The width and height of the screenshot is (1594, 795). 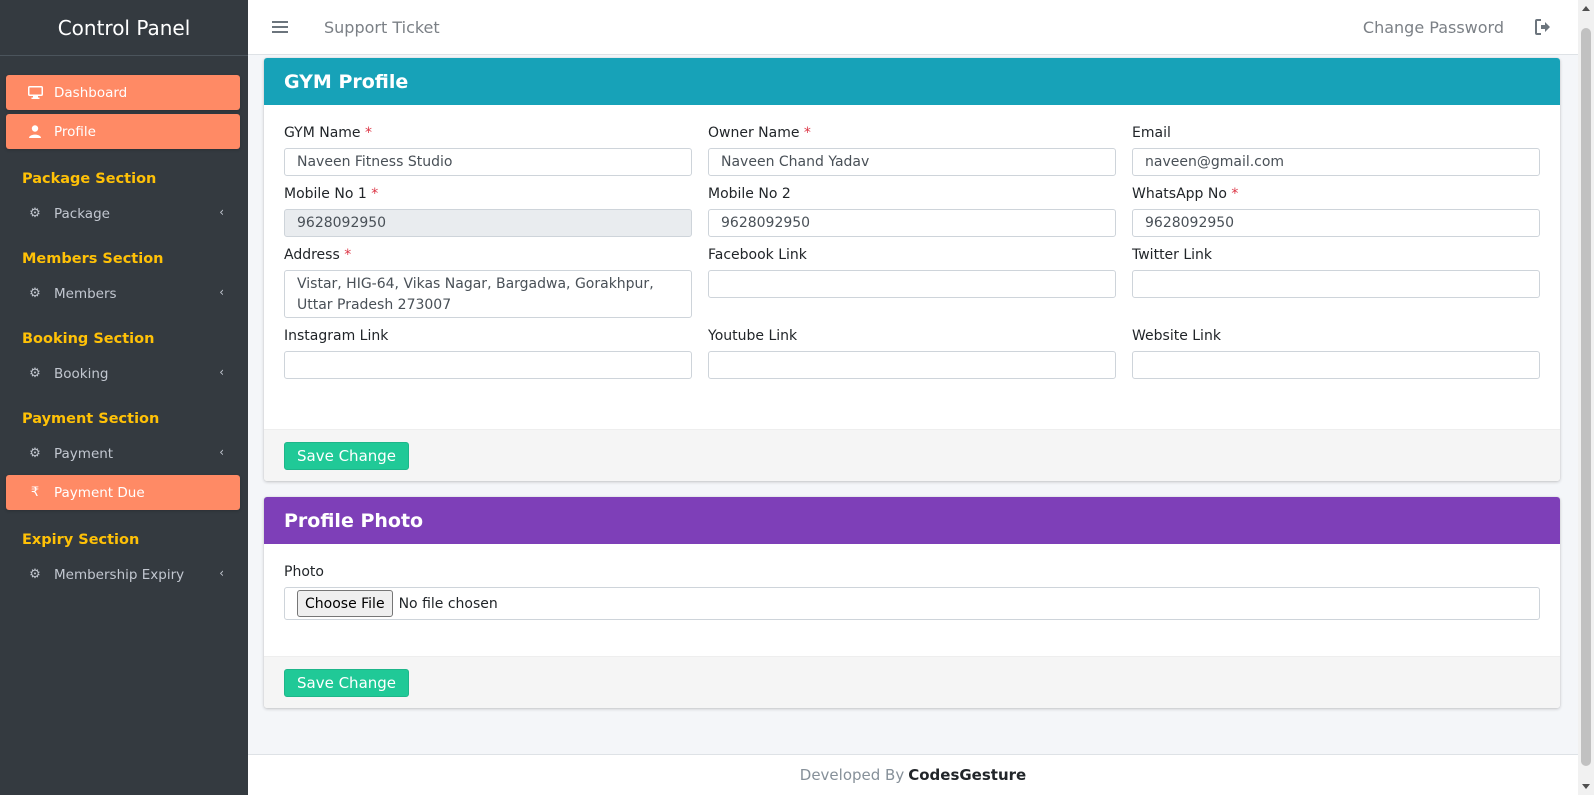 I want to click on page-footer: Developed By CodesGesture, so click(x=913, y=774).